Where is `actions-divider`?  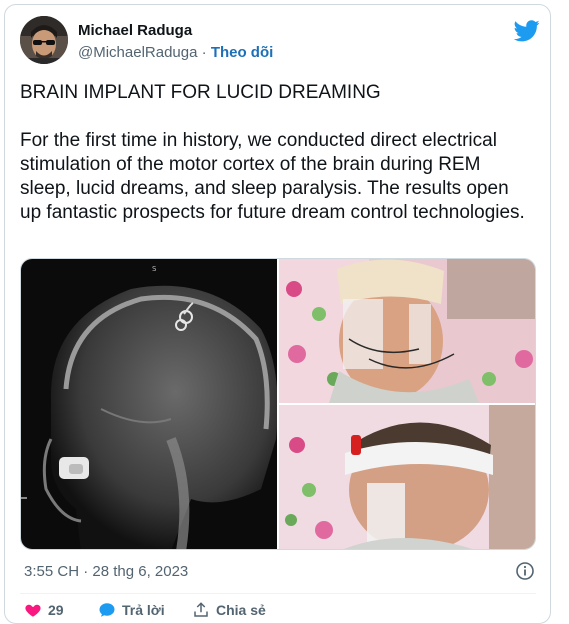 actions-divider is located at coordinates (278, 593).